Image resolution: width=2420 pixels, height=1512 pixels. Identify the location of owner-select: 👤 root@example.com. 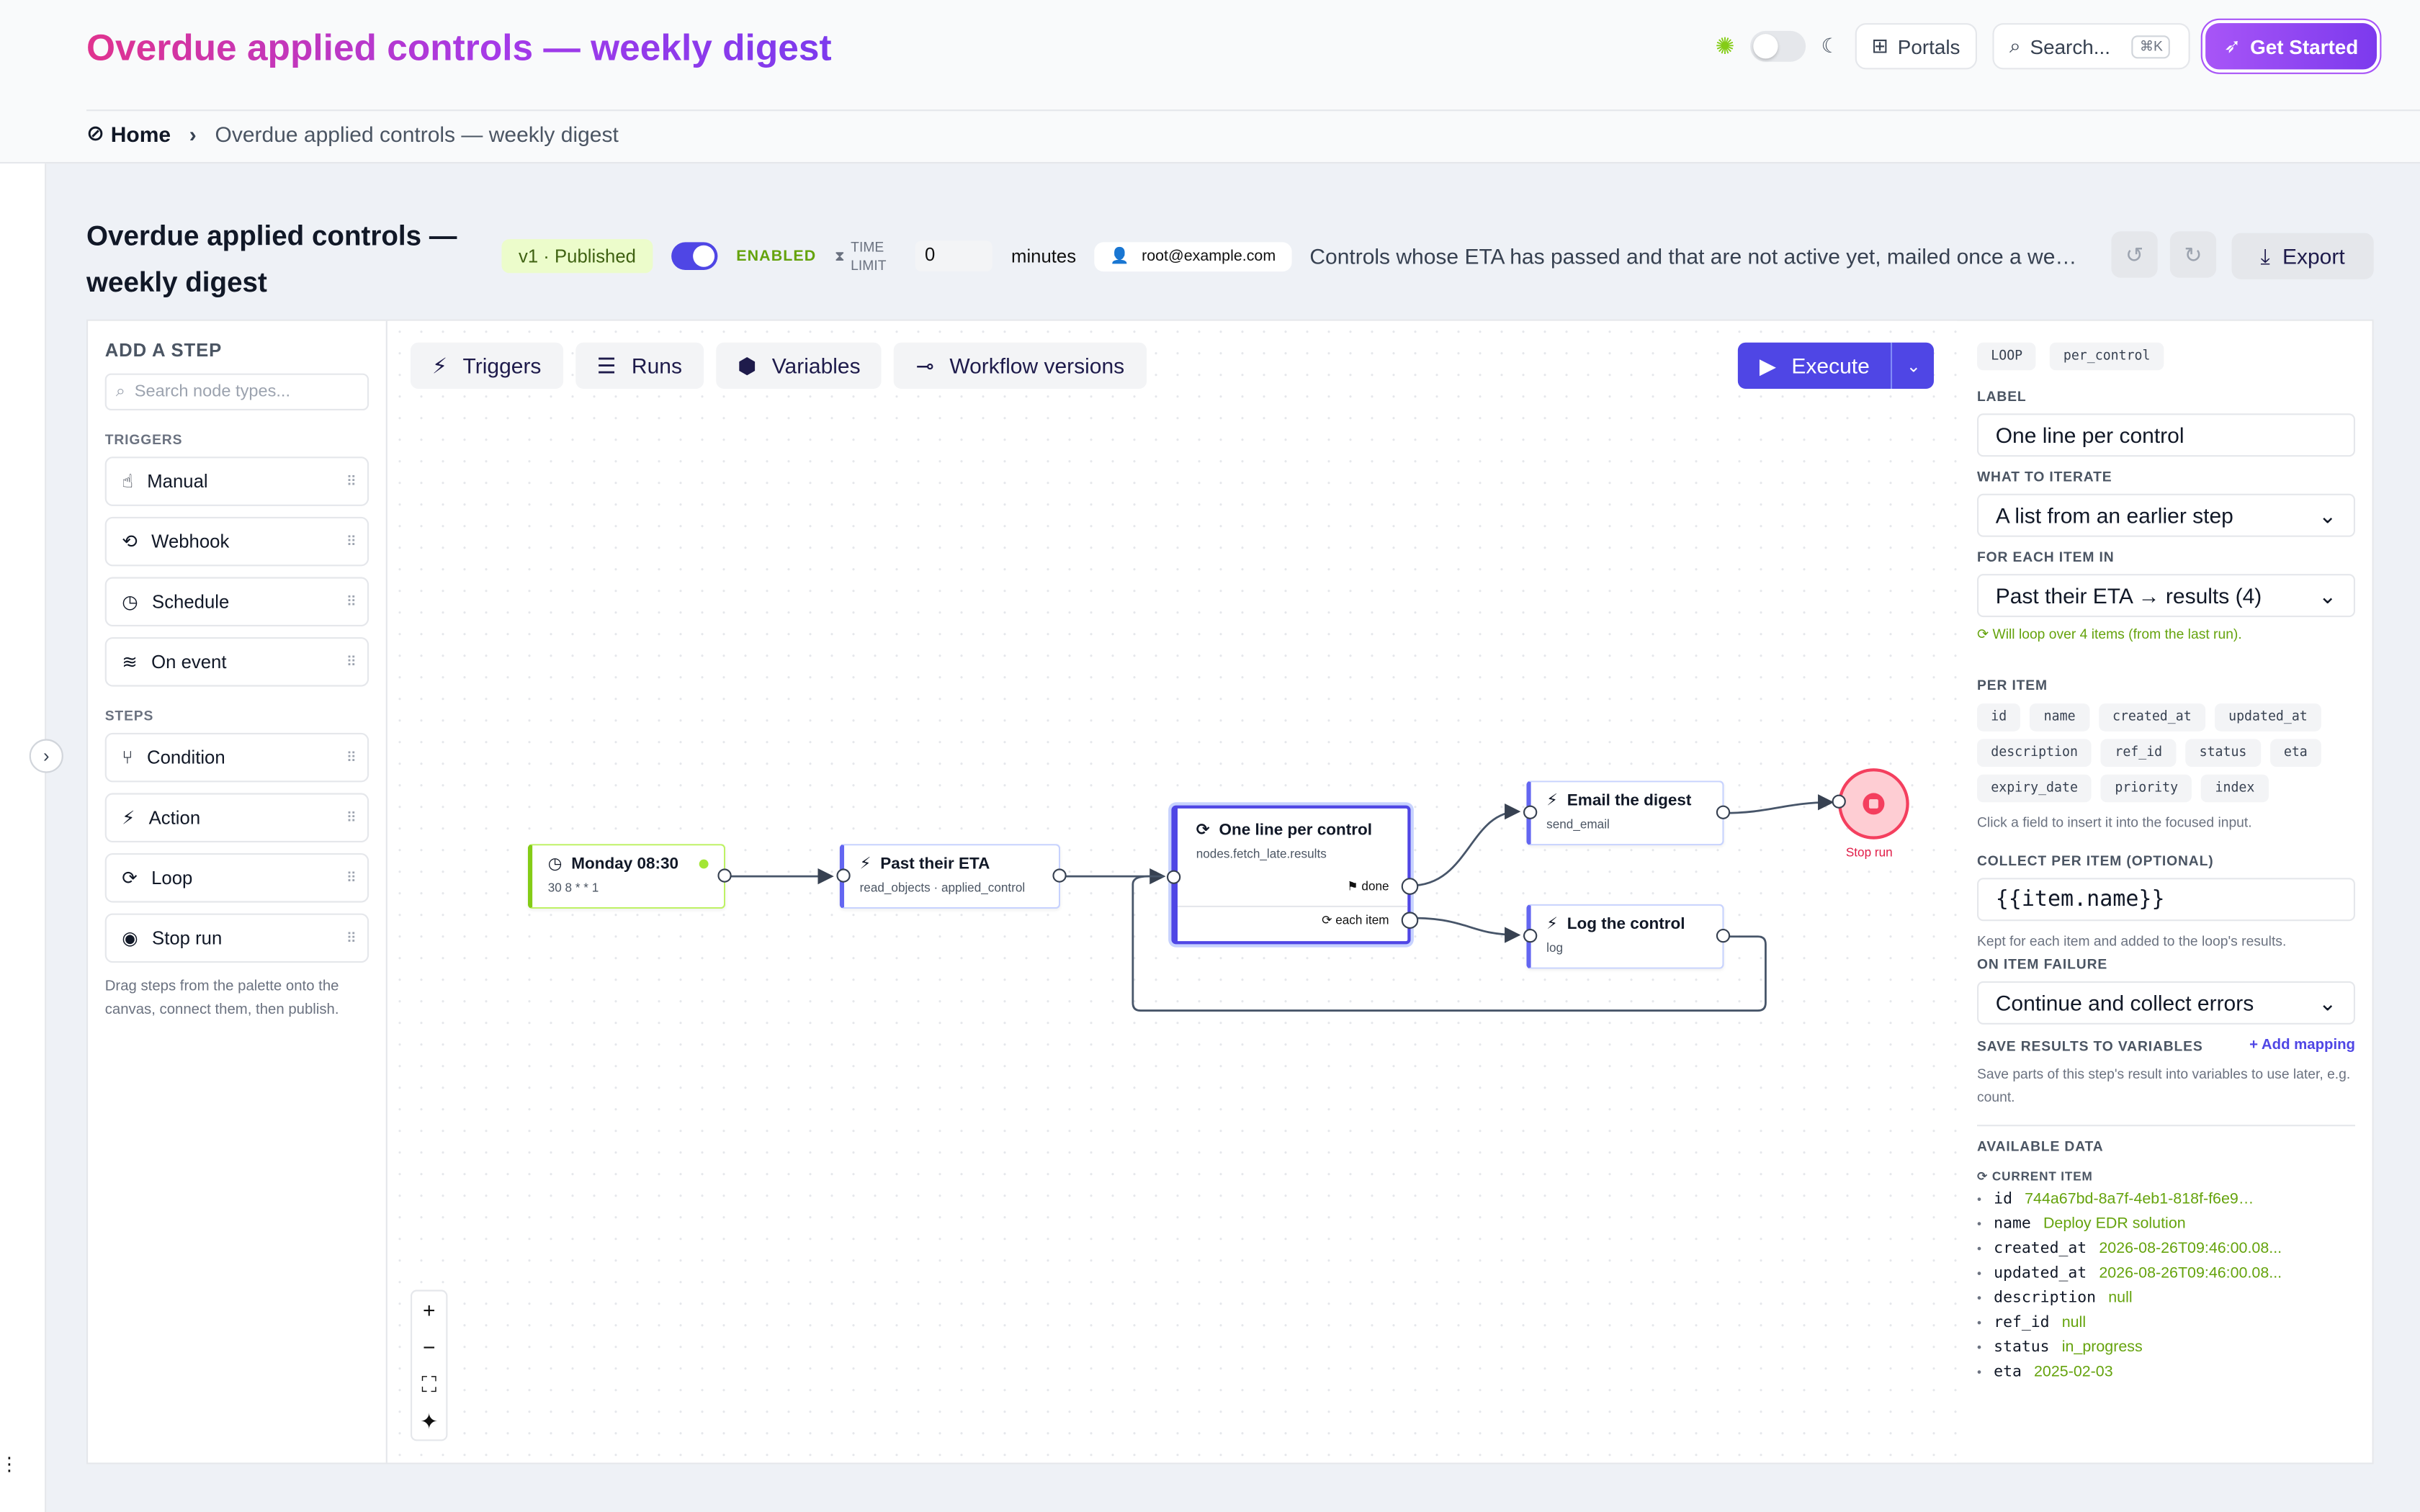
(1192, 256).